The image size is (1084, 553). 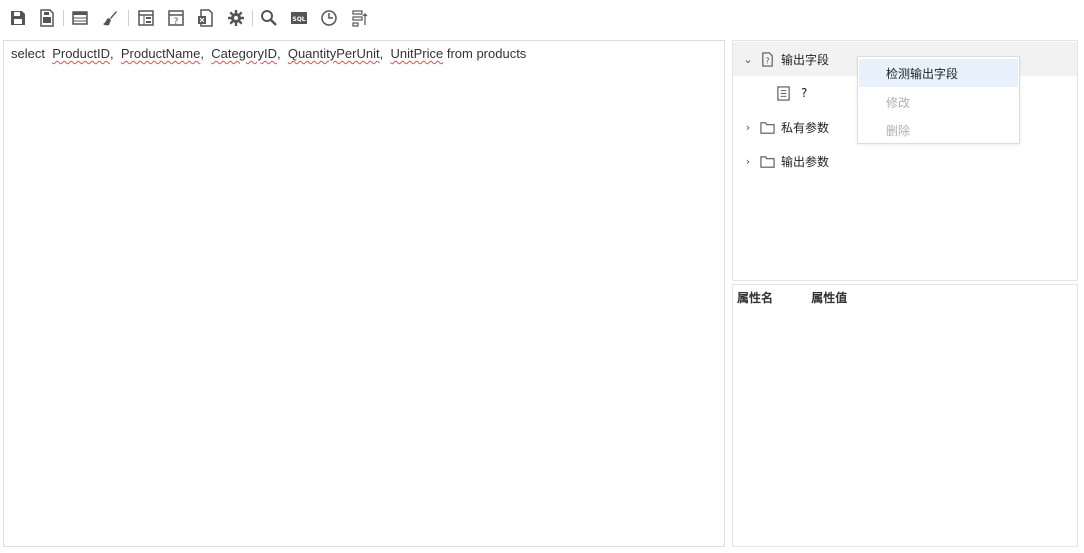 I want to click on tree-node-label: 私有参数, so click(x=805, y=127).